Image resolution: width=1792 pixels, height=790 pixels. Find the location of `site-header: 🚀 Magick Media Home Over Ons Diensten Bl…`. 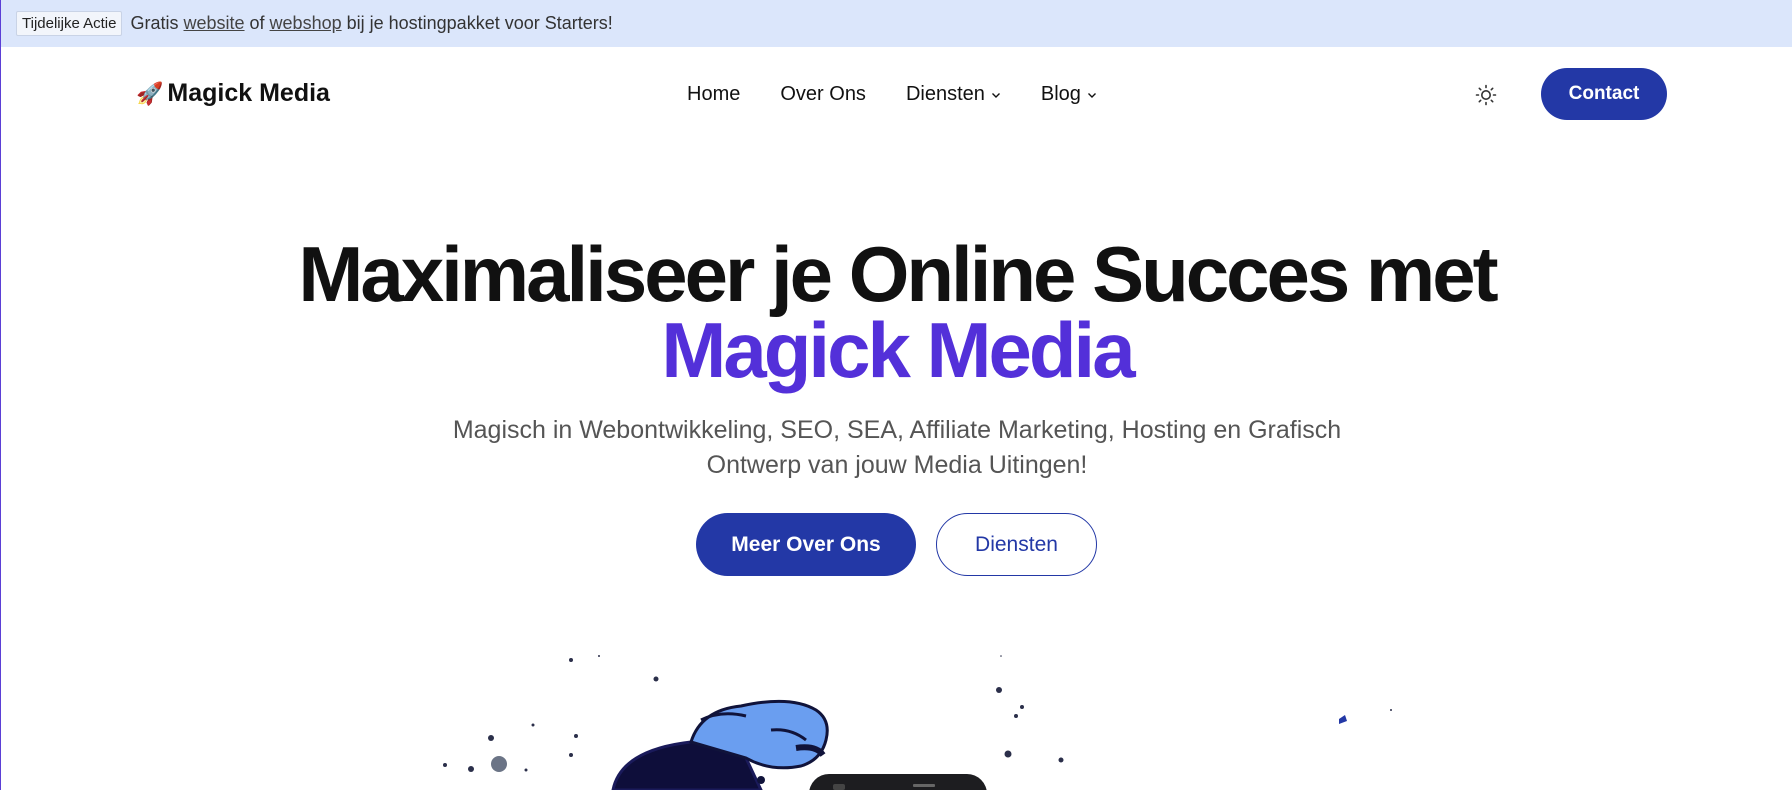

site-header: 🚀 Magick Media Home Over Ons Diensten Bl… is located at coordinates (896, 94).